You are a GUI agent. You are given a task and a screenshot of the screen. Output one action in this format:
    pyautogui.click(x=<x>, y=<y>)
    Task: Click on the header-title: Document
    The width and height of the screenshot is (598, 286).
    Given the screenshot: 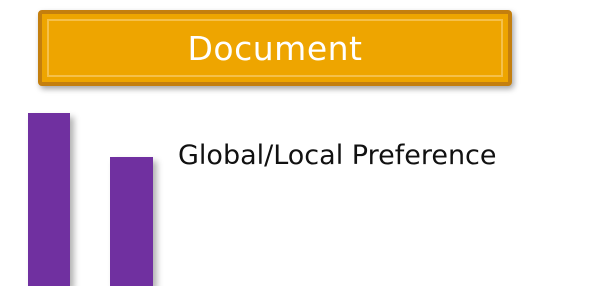 What is the action you would take?
    pyautogui.click(x=275, y=48)
    